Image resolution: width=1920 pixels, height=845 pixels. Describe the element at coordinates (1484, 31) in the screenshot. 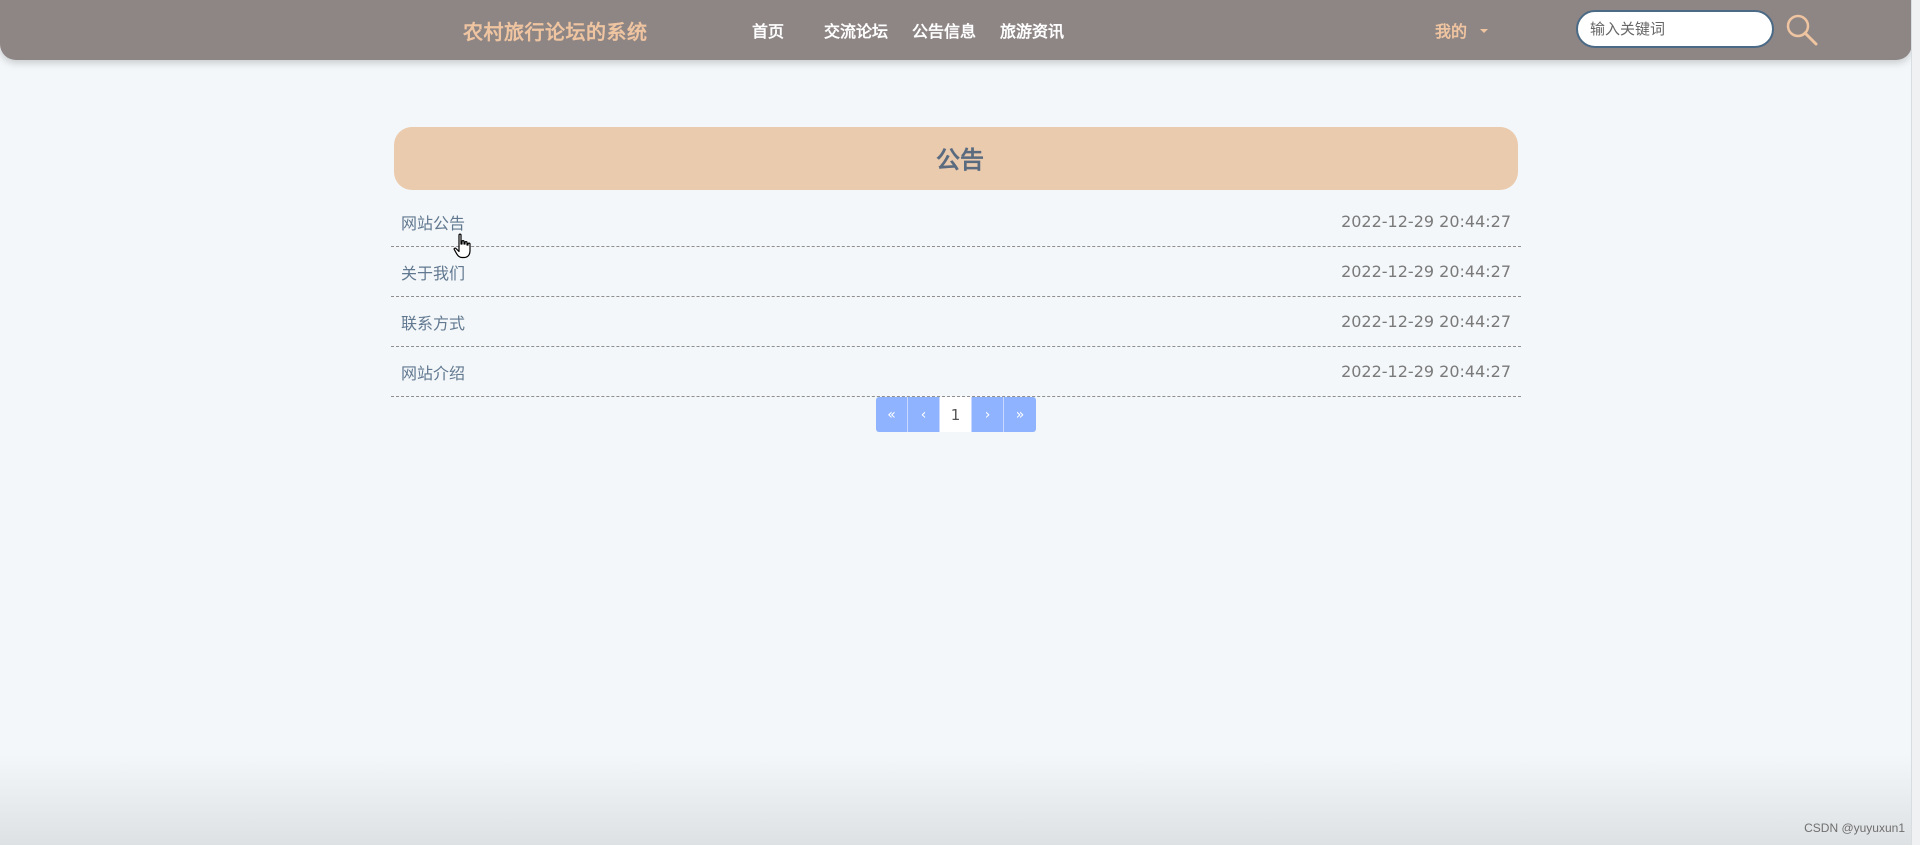

I see `caret-down-icon` at that location.